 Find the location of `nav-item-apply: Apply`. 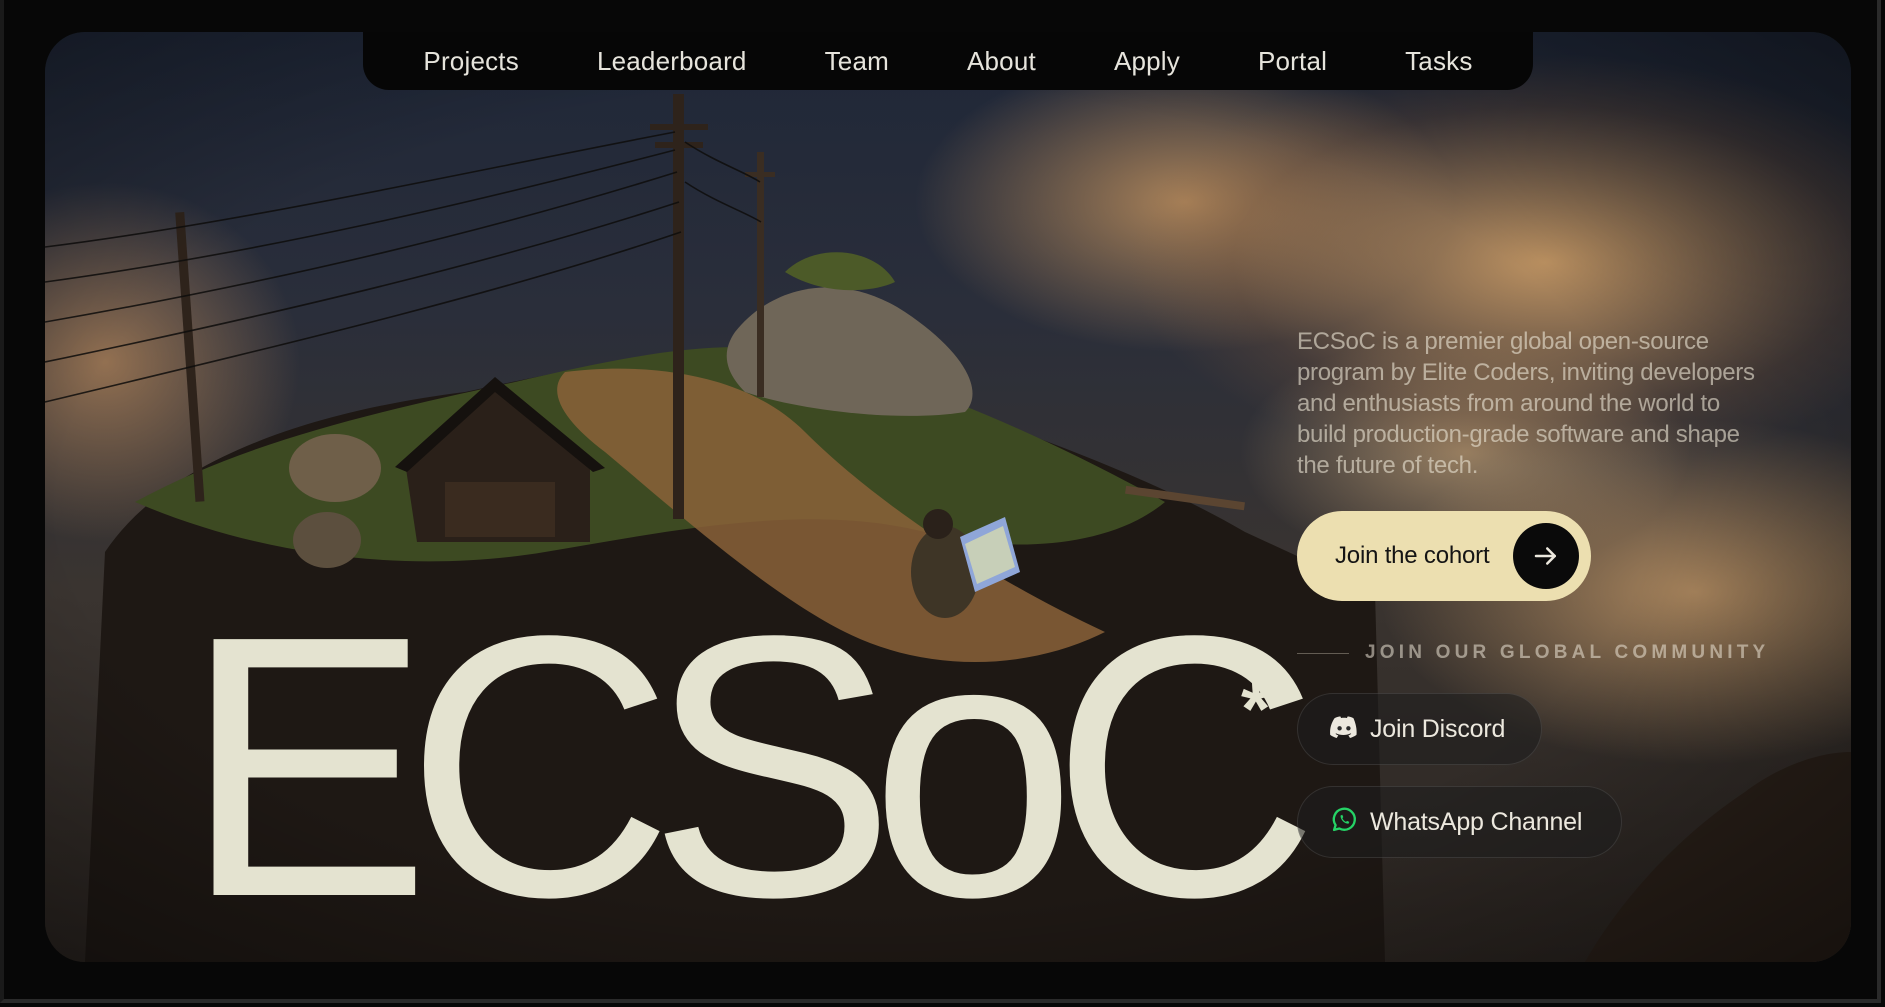

nav-item-apply: Apply is located at coordinates (1147, 61).